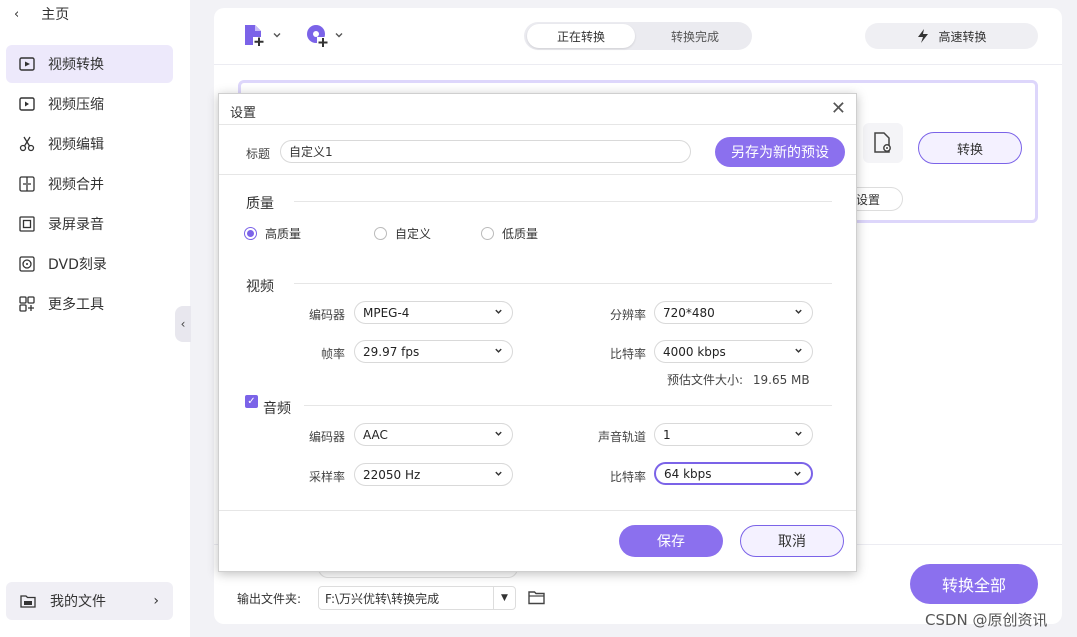  Describe the element at coordinates (705, 380) in the screenshot. I see `estimated-size-label: 预估文件大小:` at that location.